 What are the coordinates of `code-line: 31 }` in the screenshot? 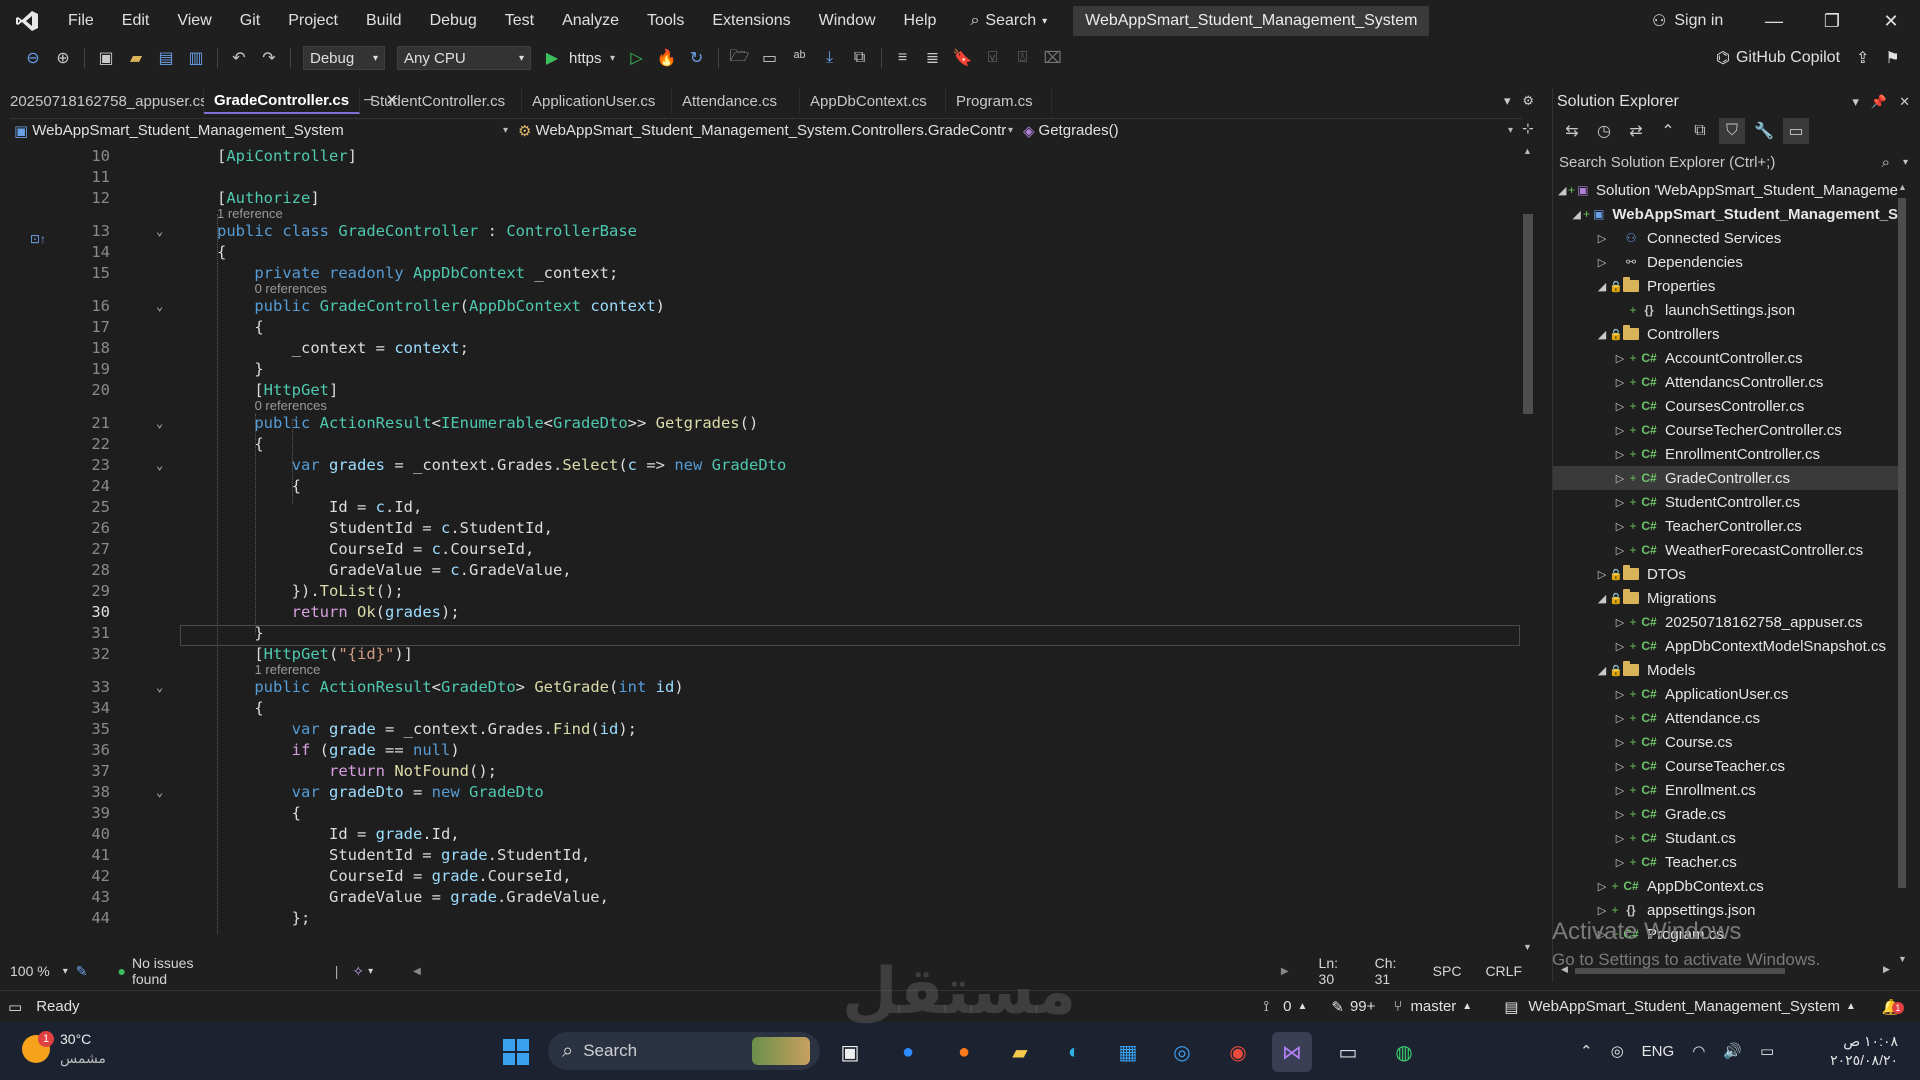 It's located at (766, 633).